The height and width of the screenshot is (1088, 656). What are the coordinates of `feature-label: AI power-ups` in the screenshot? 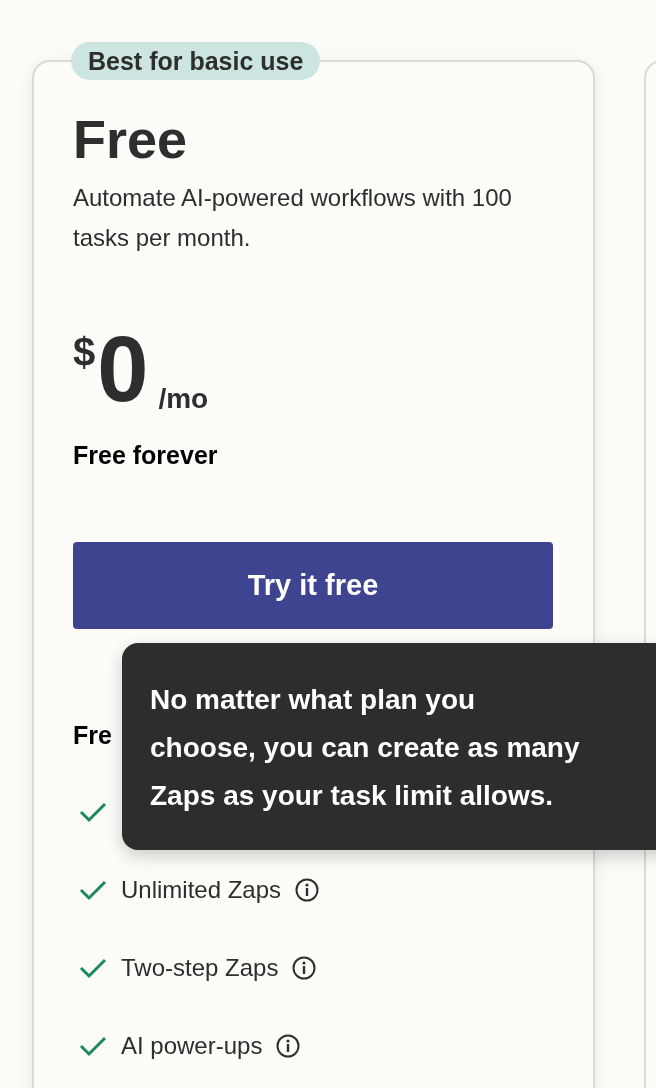 It's located at (192, 1046).